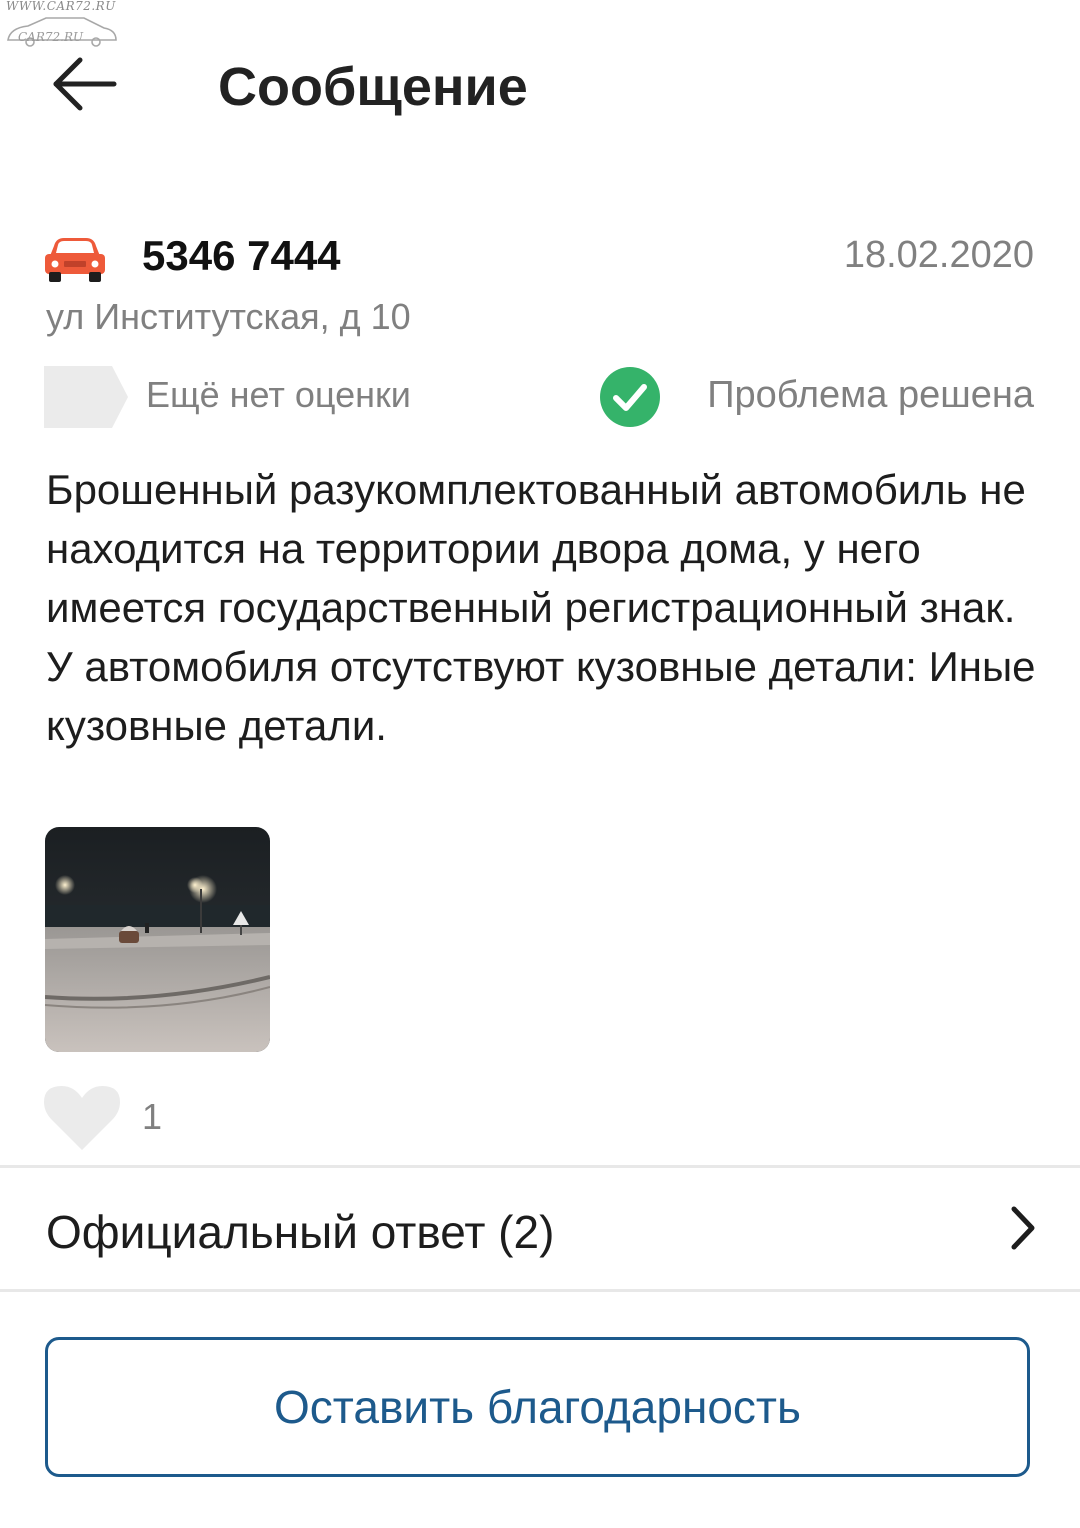 The width and height of the screenshot is (1080, 1528). What do you see at coordinates (61, 6) in the screenshot?
I see `watermark-url: WWW.CAR72.RU` at bounding box center [61, 6].